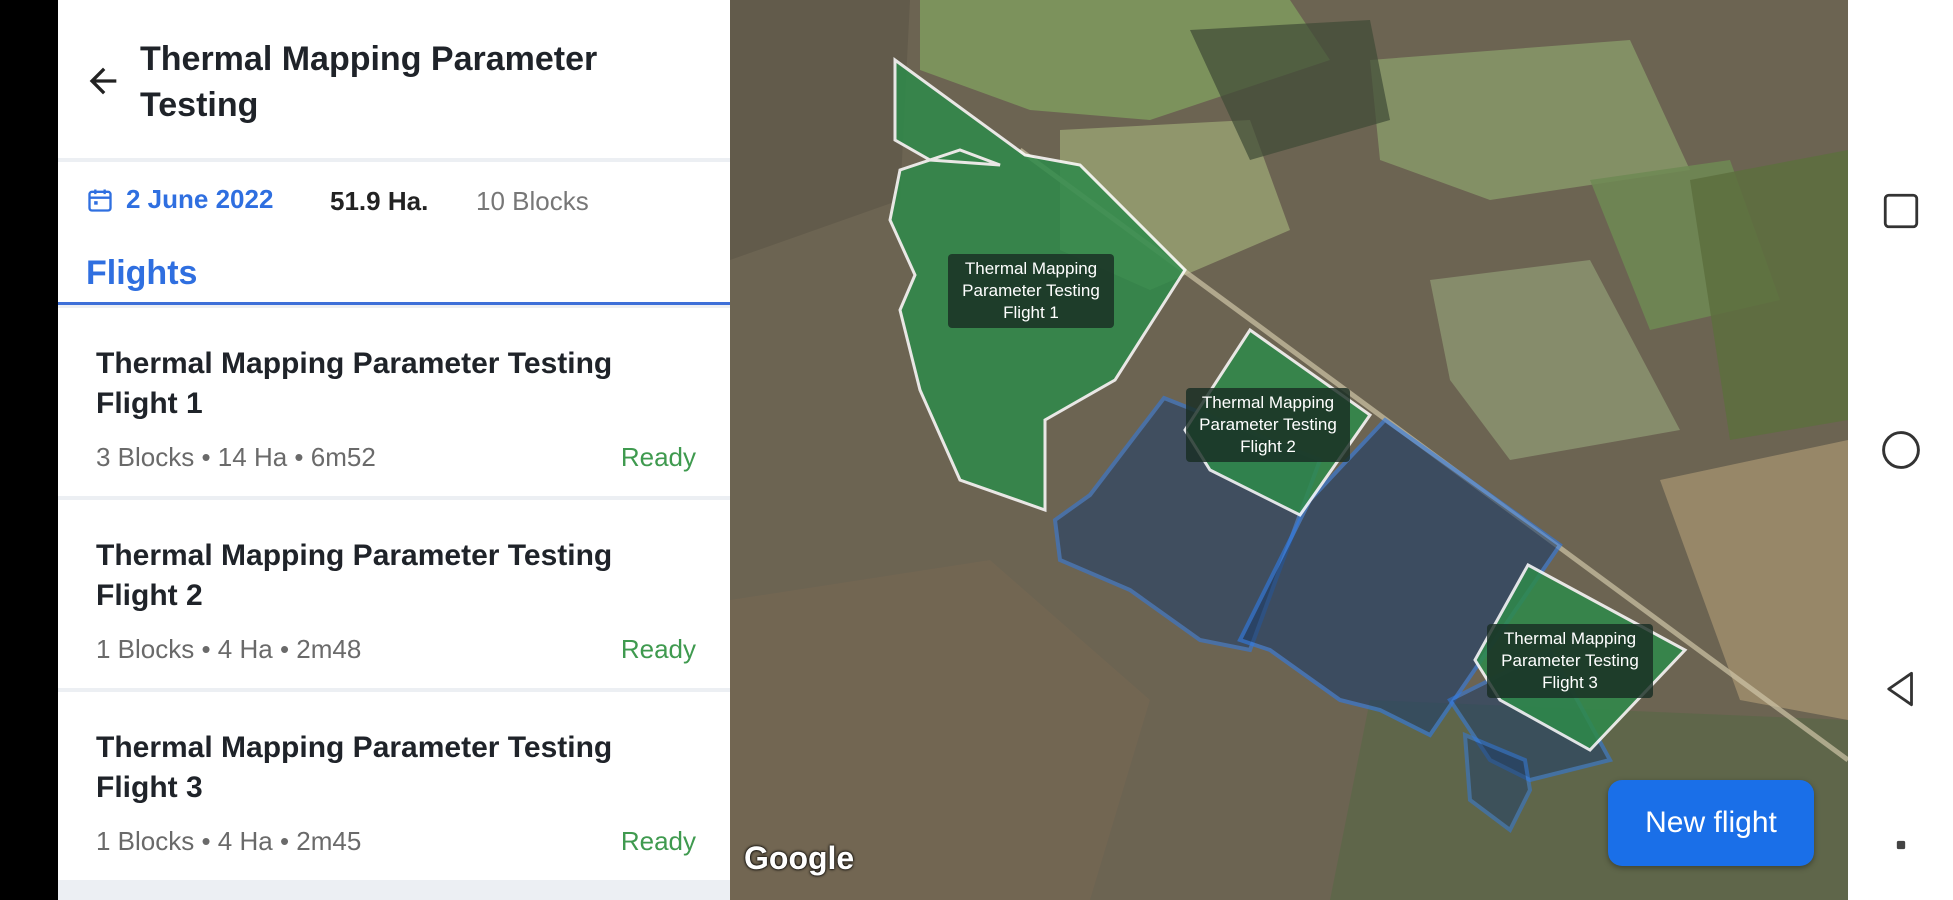  I want to click on page-header: Thermal Mapping Parameter Testing, so click(394, 79).